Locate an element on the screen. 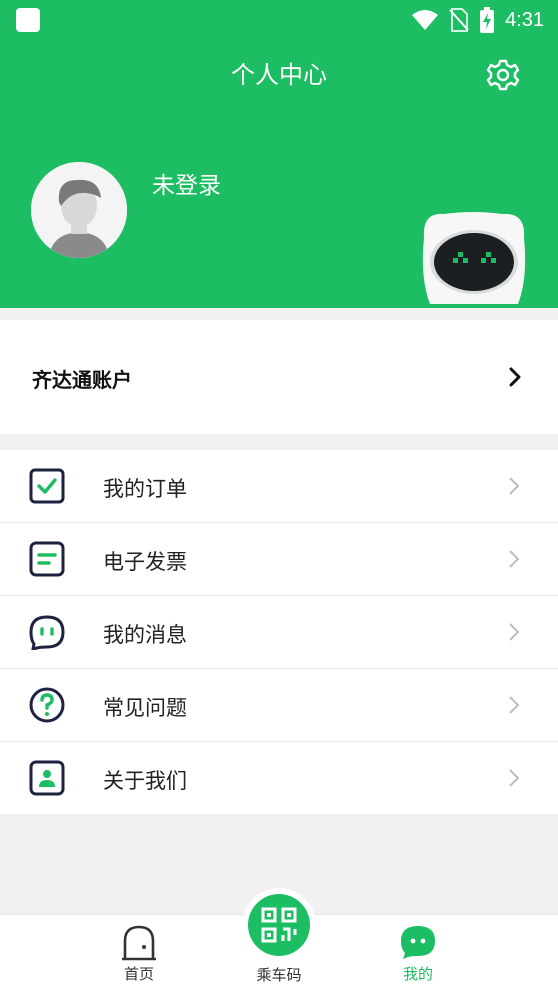 The image size is (558, 993). ride-code-button is located at coordinates (279, 925).